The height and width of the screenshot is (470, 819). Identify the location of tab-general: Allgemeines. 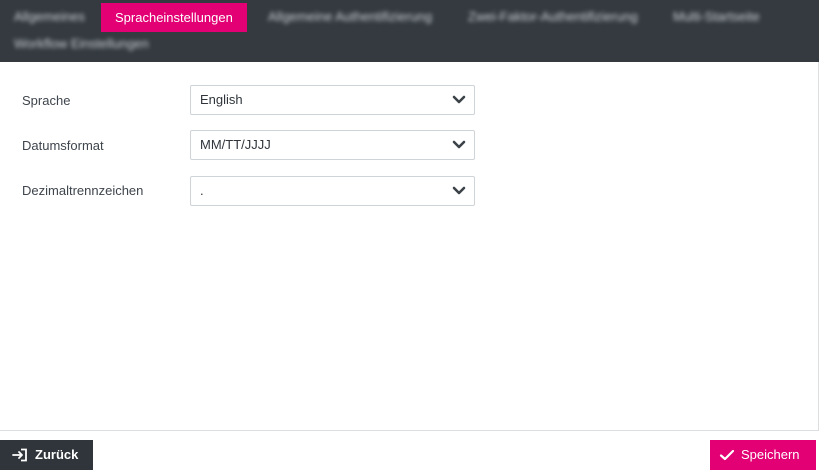
(49, 17).